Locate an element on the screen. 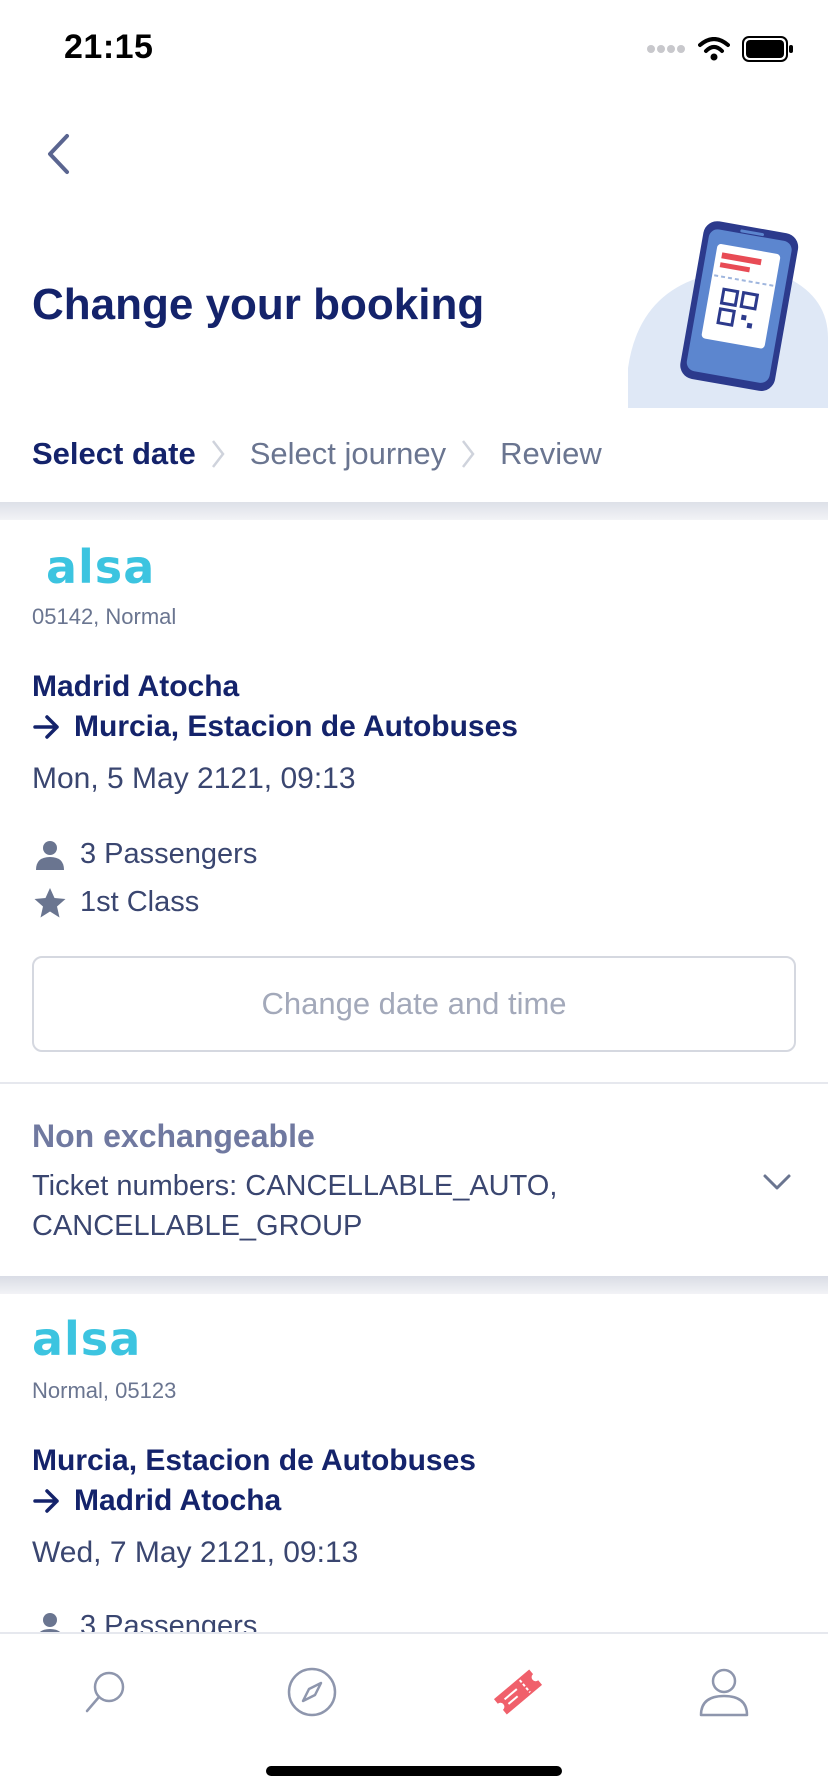 The width and height of the screenshot is (828, 1792). route-origin: Madrid Atocha is located at coordinates (136, 686).